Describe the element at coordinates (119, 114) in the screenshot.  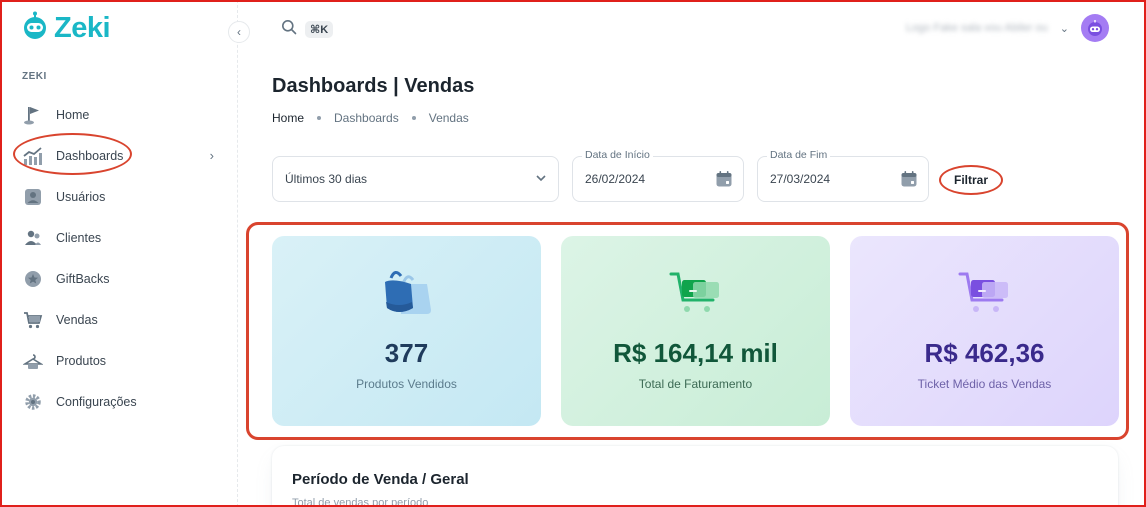
I see `sidebar-item-home: Home` at that location.